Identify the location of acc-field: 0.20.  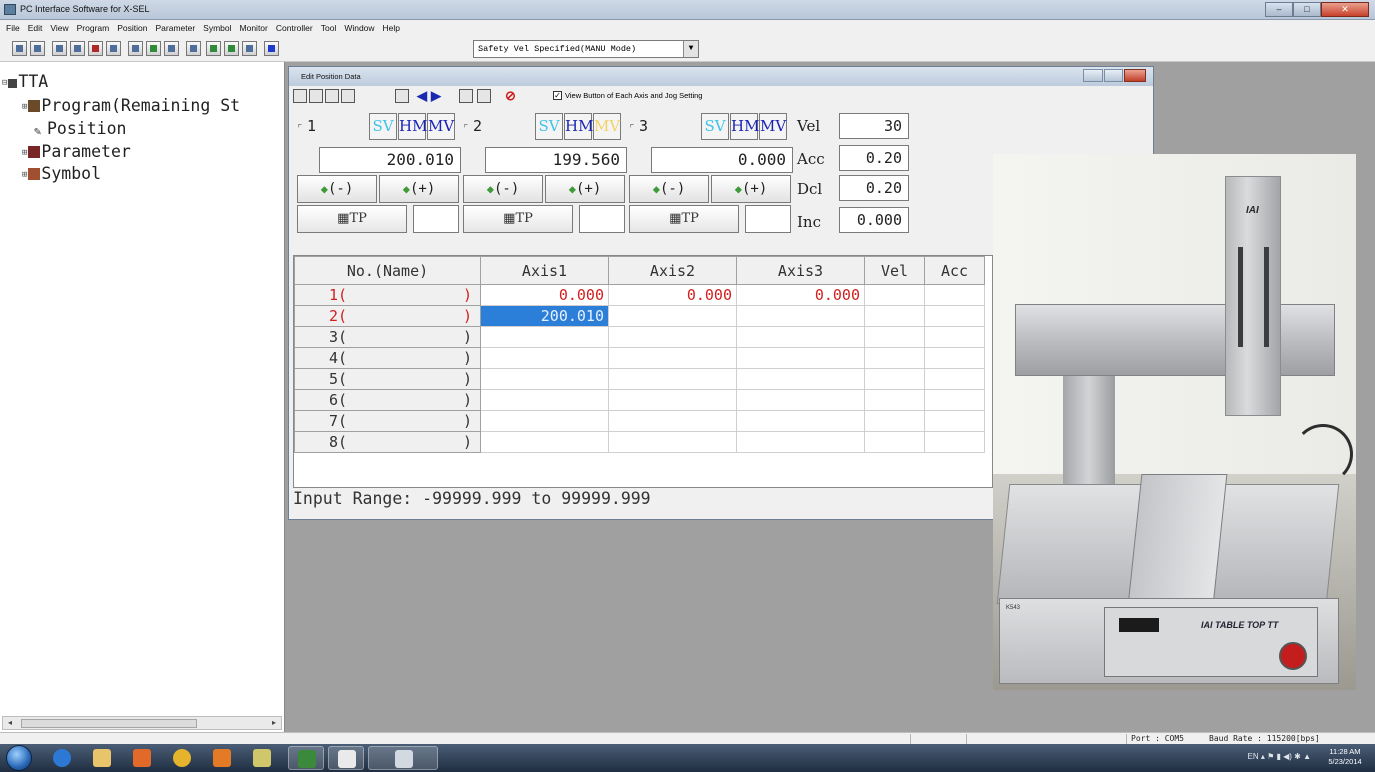
(874, 158).